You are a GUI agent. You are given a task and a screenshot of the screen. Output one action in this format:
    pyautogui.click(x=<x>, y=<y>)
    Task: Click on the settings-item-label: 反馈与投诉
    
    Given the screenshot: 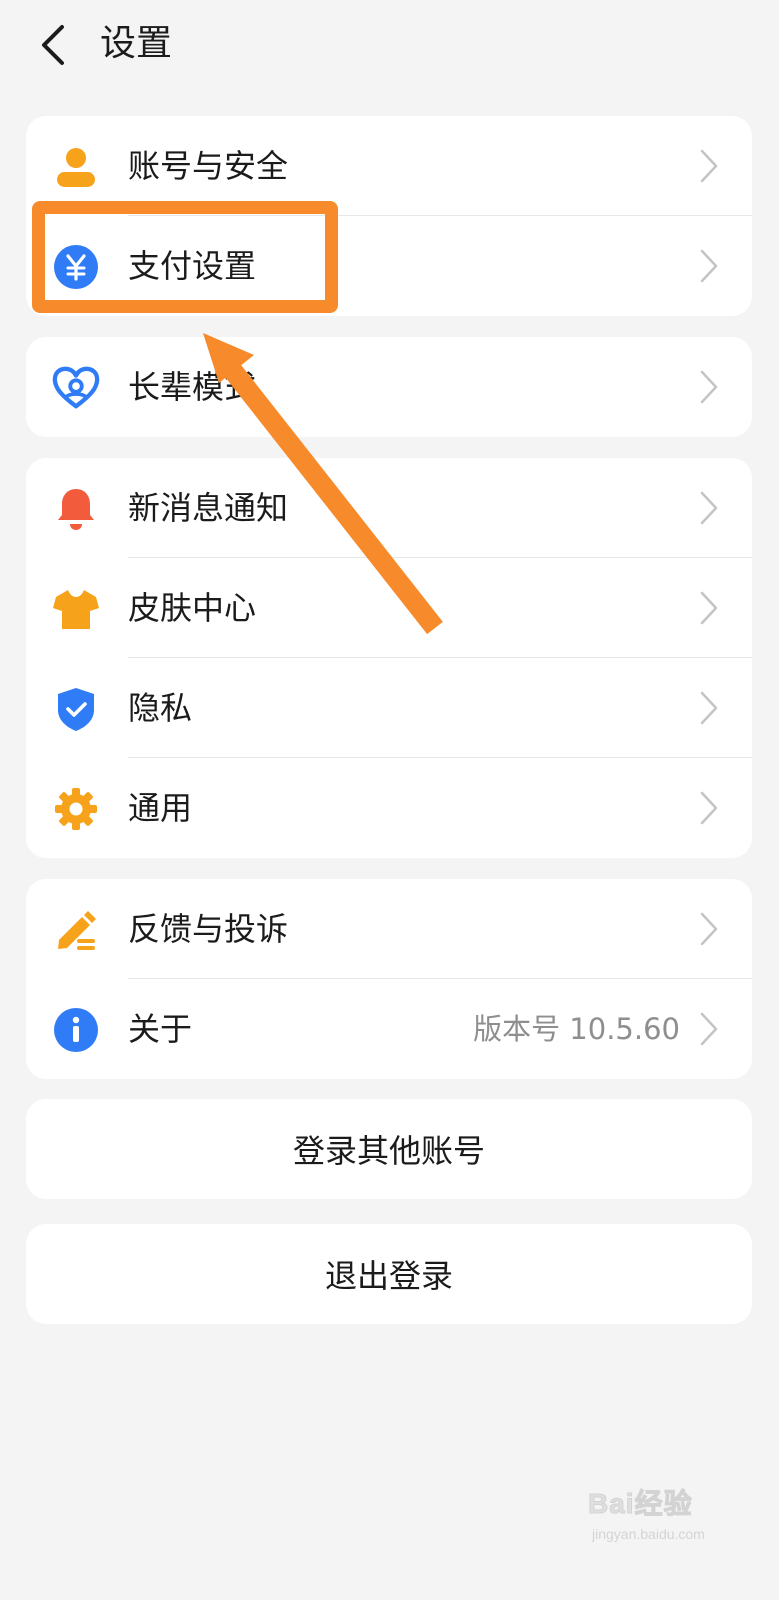 What is the action you would take?
    pyautogui.click(x=208, y=929)
    